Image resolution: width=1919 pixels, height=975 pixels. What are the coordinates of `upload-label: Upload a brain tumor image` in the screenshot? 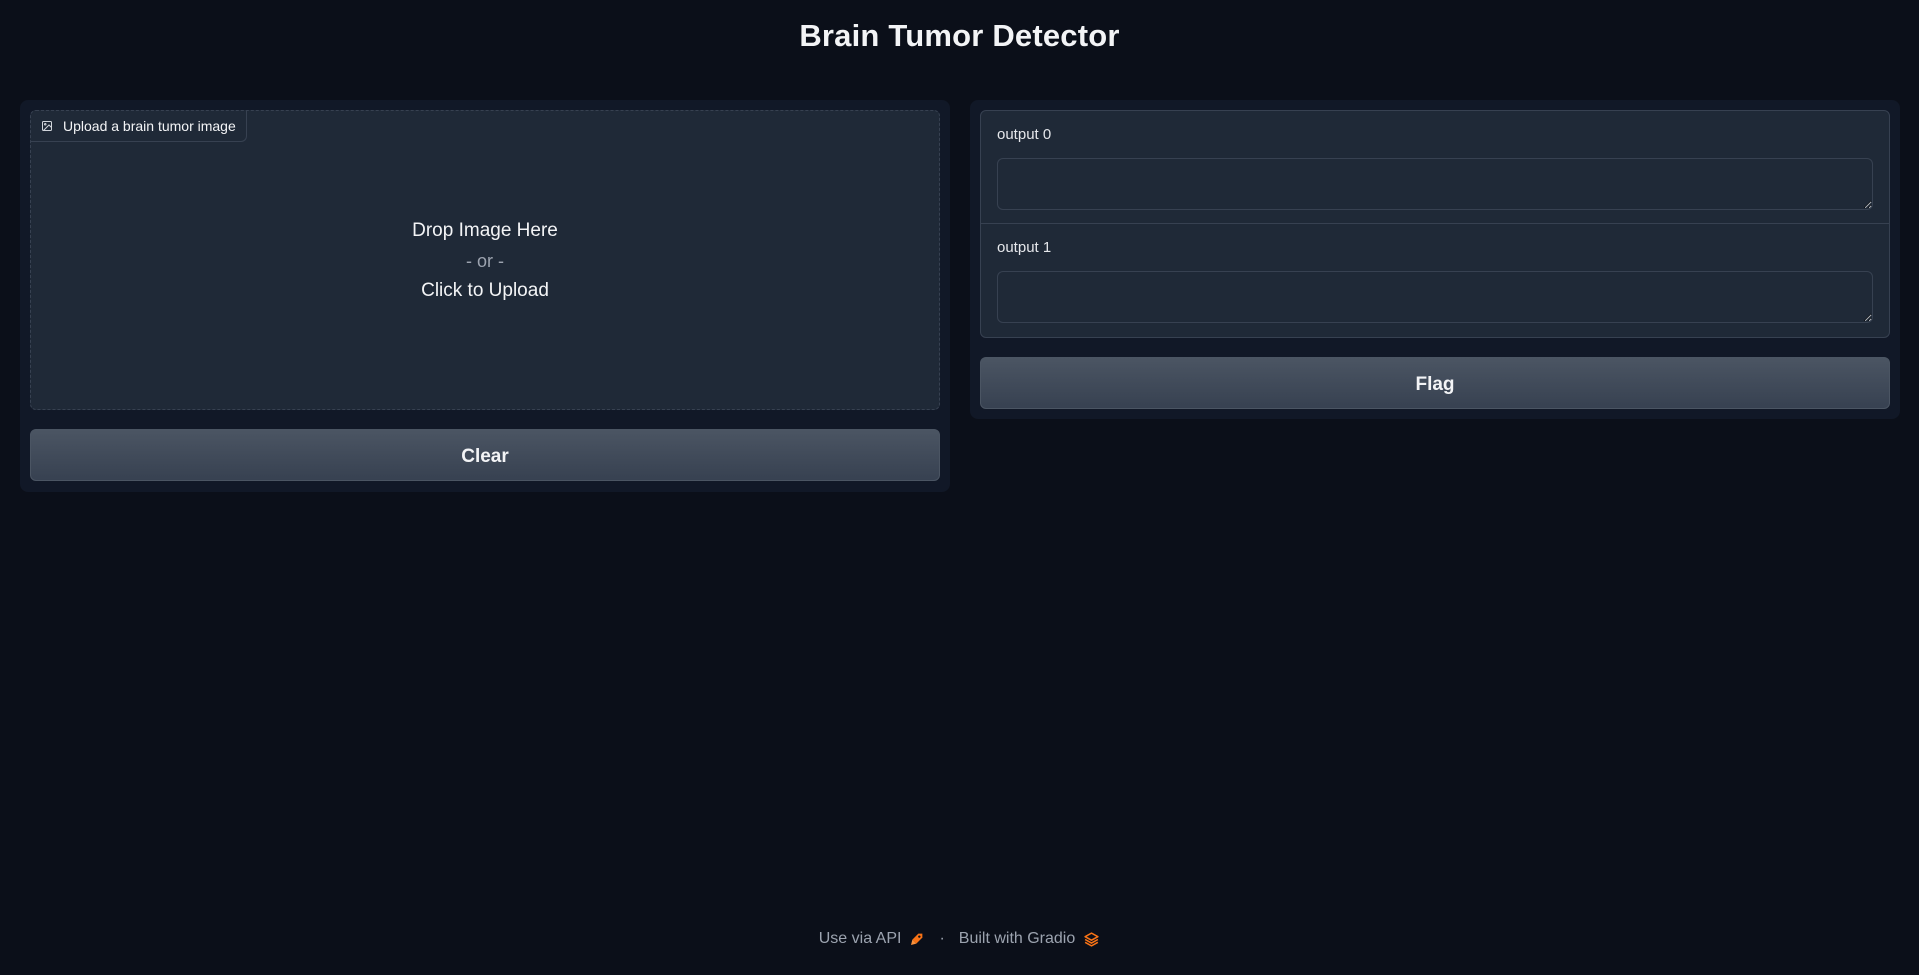 It's located at (139, 126).